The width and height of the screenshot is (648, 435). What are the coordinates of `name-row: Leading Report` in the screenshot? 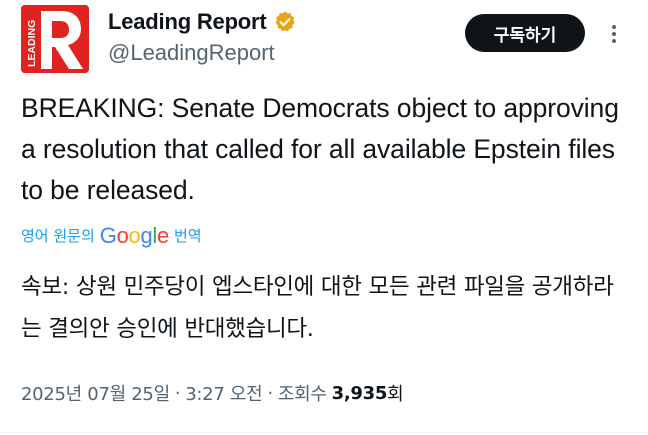 It's located at (202, 22).